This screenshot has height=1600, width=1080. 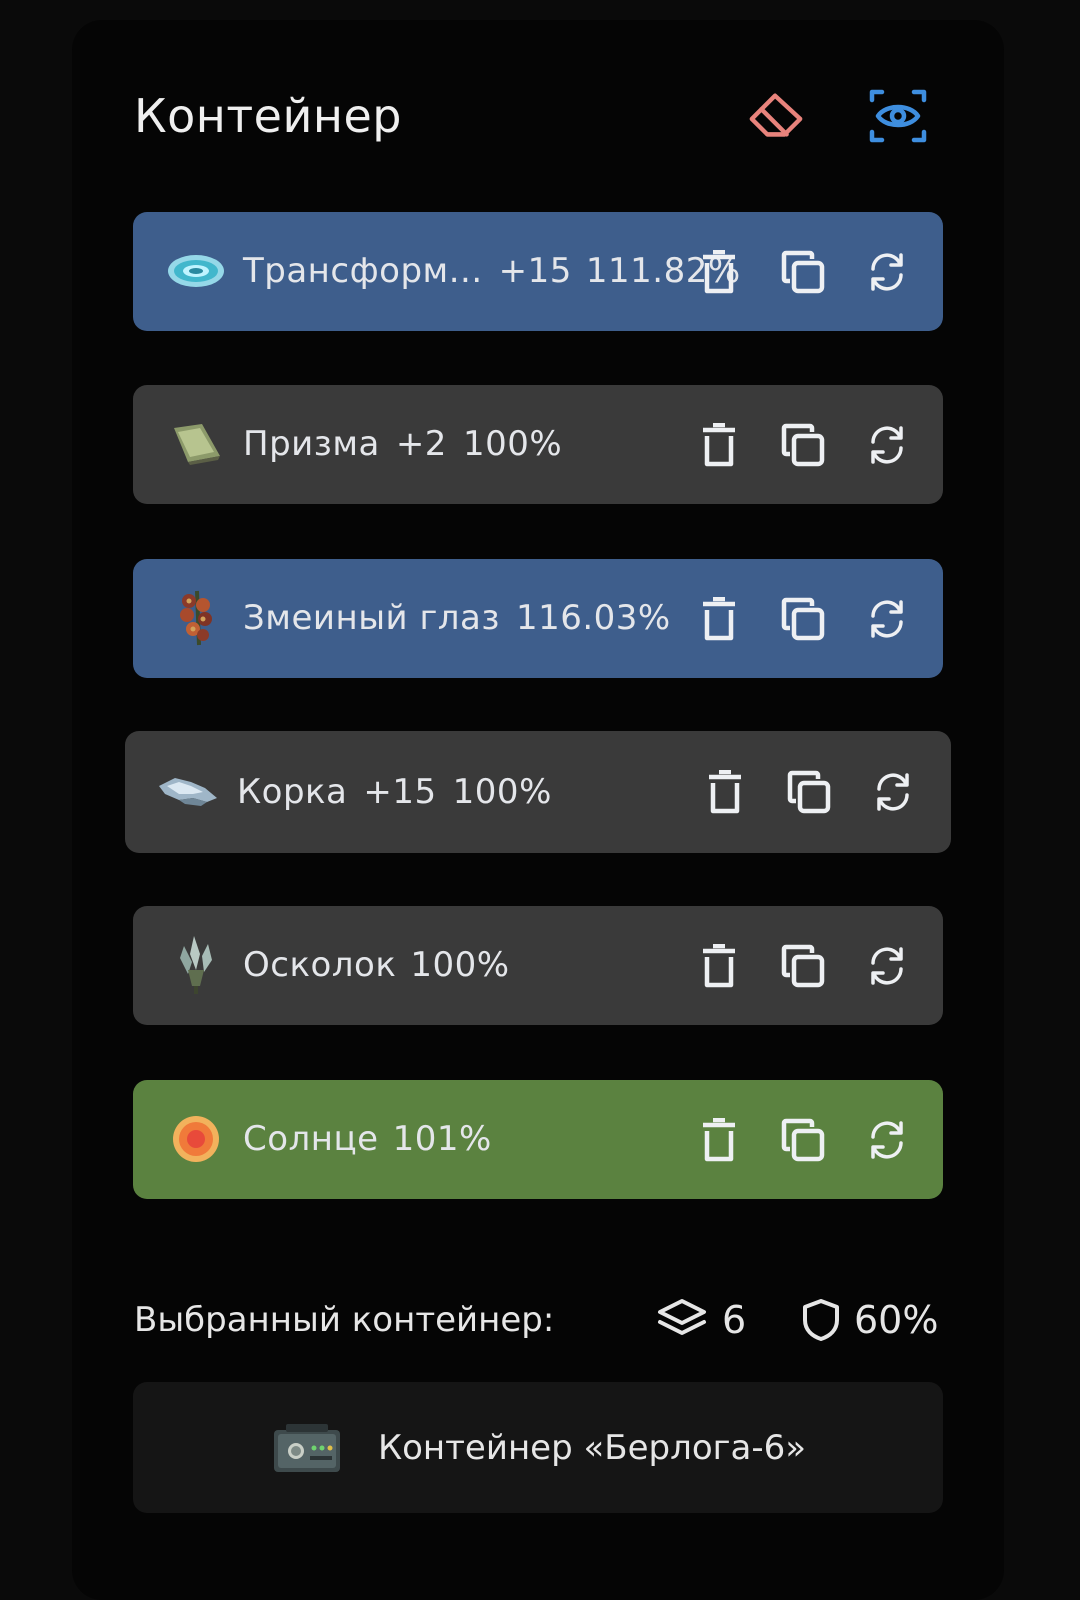 I want to click on protection-value: 60%, so click(x=896, y=1320).